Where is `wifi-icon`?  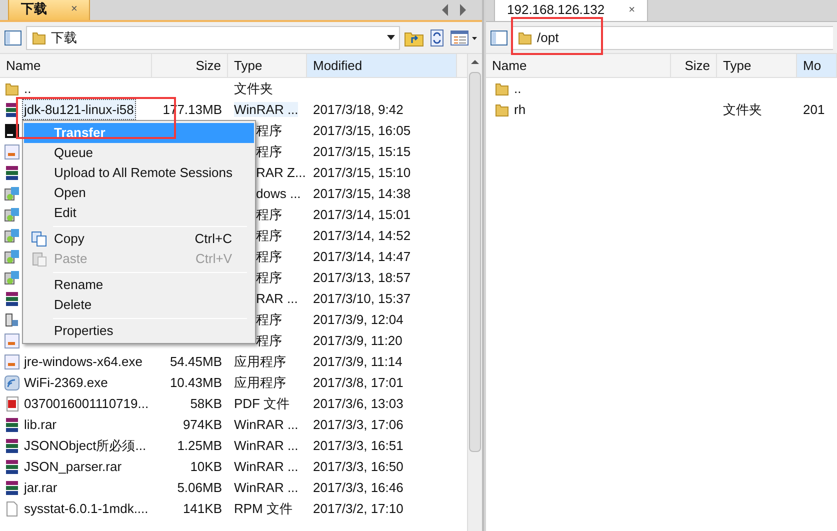 wifi-icon is located at coordinates (12, 382).